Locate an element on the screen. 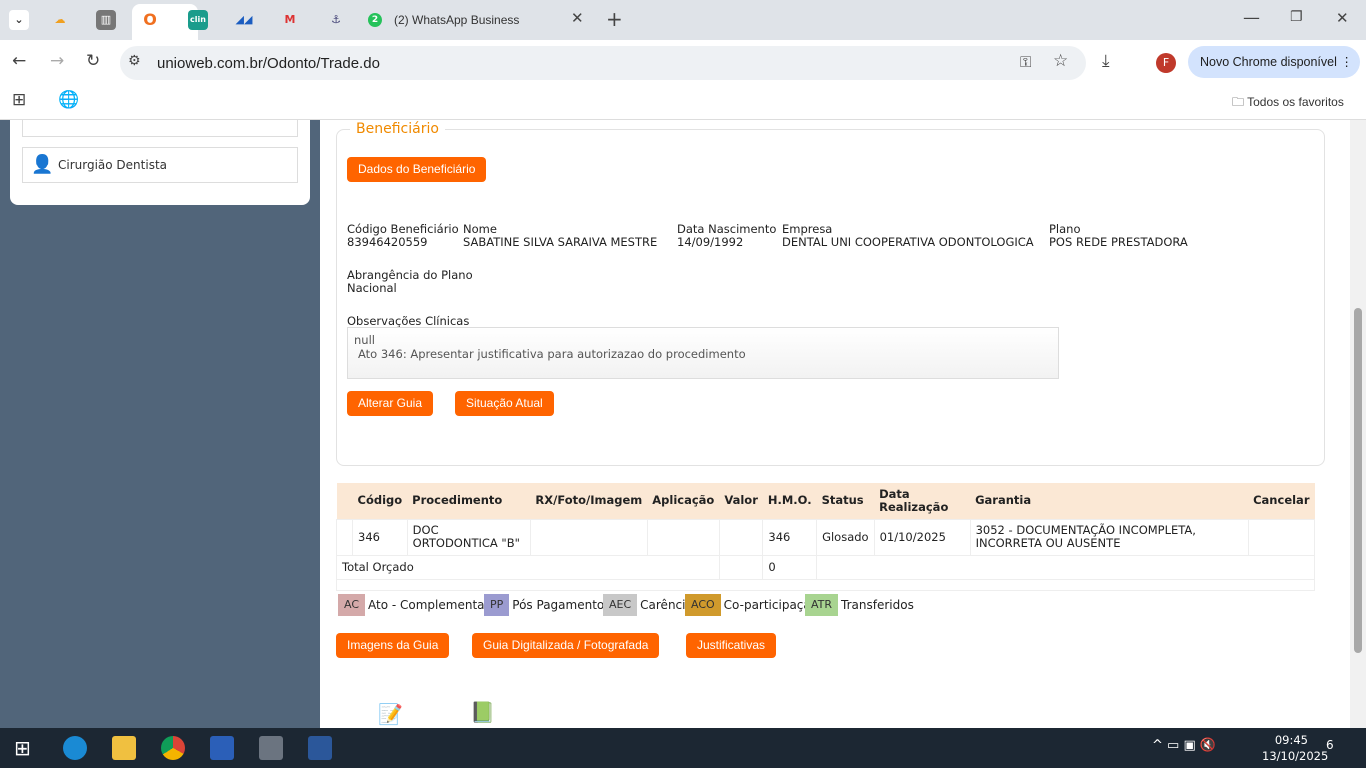 The width and height of the screenshot is (1366, 768). legend-pp: PP Pós Pagamento is located at coordinates (544, 605).